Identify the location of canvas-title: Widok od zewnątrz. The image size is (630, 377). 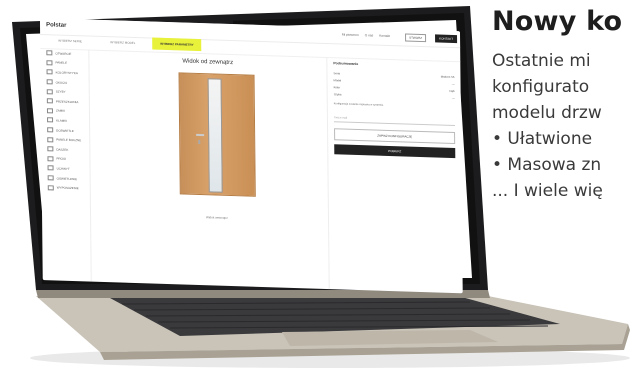
(208, 62).